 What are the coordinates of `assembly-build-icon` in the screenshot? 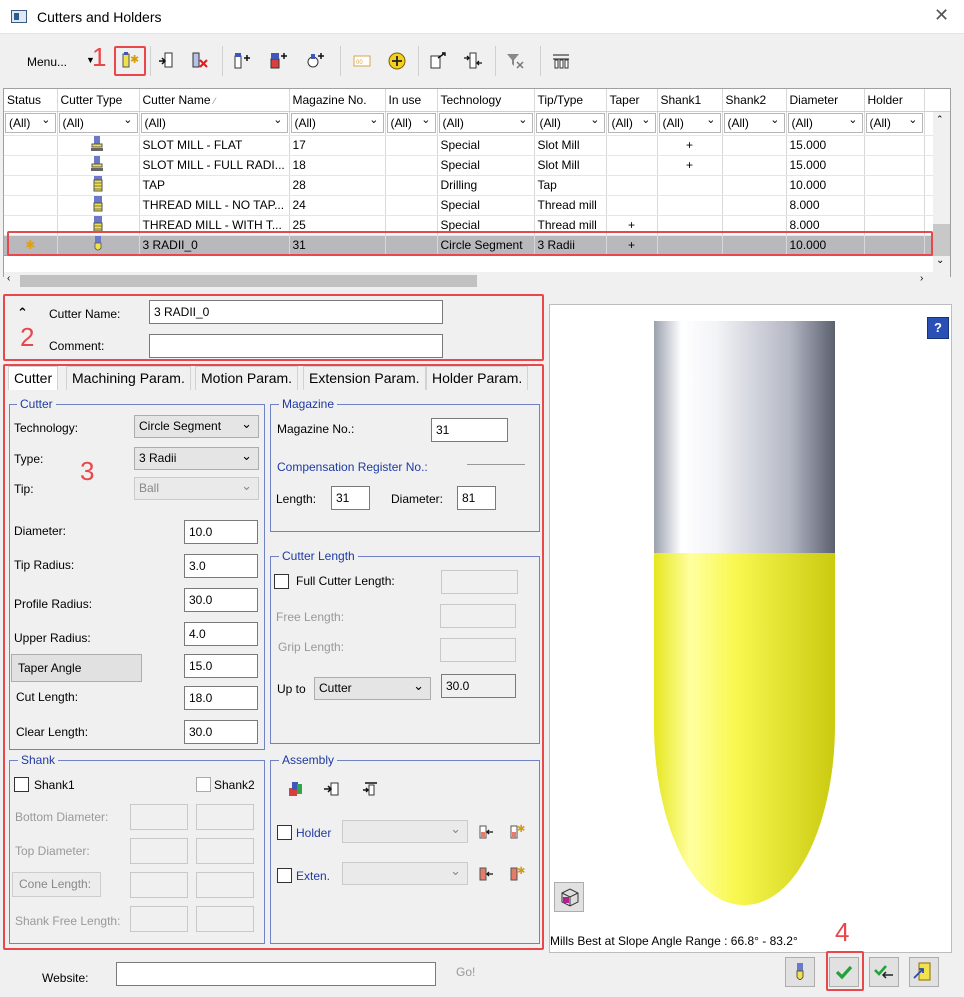 It's located at (296, 790).